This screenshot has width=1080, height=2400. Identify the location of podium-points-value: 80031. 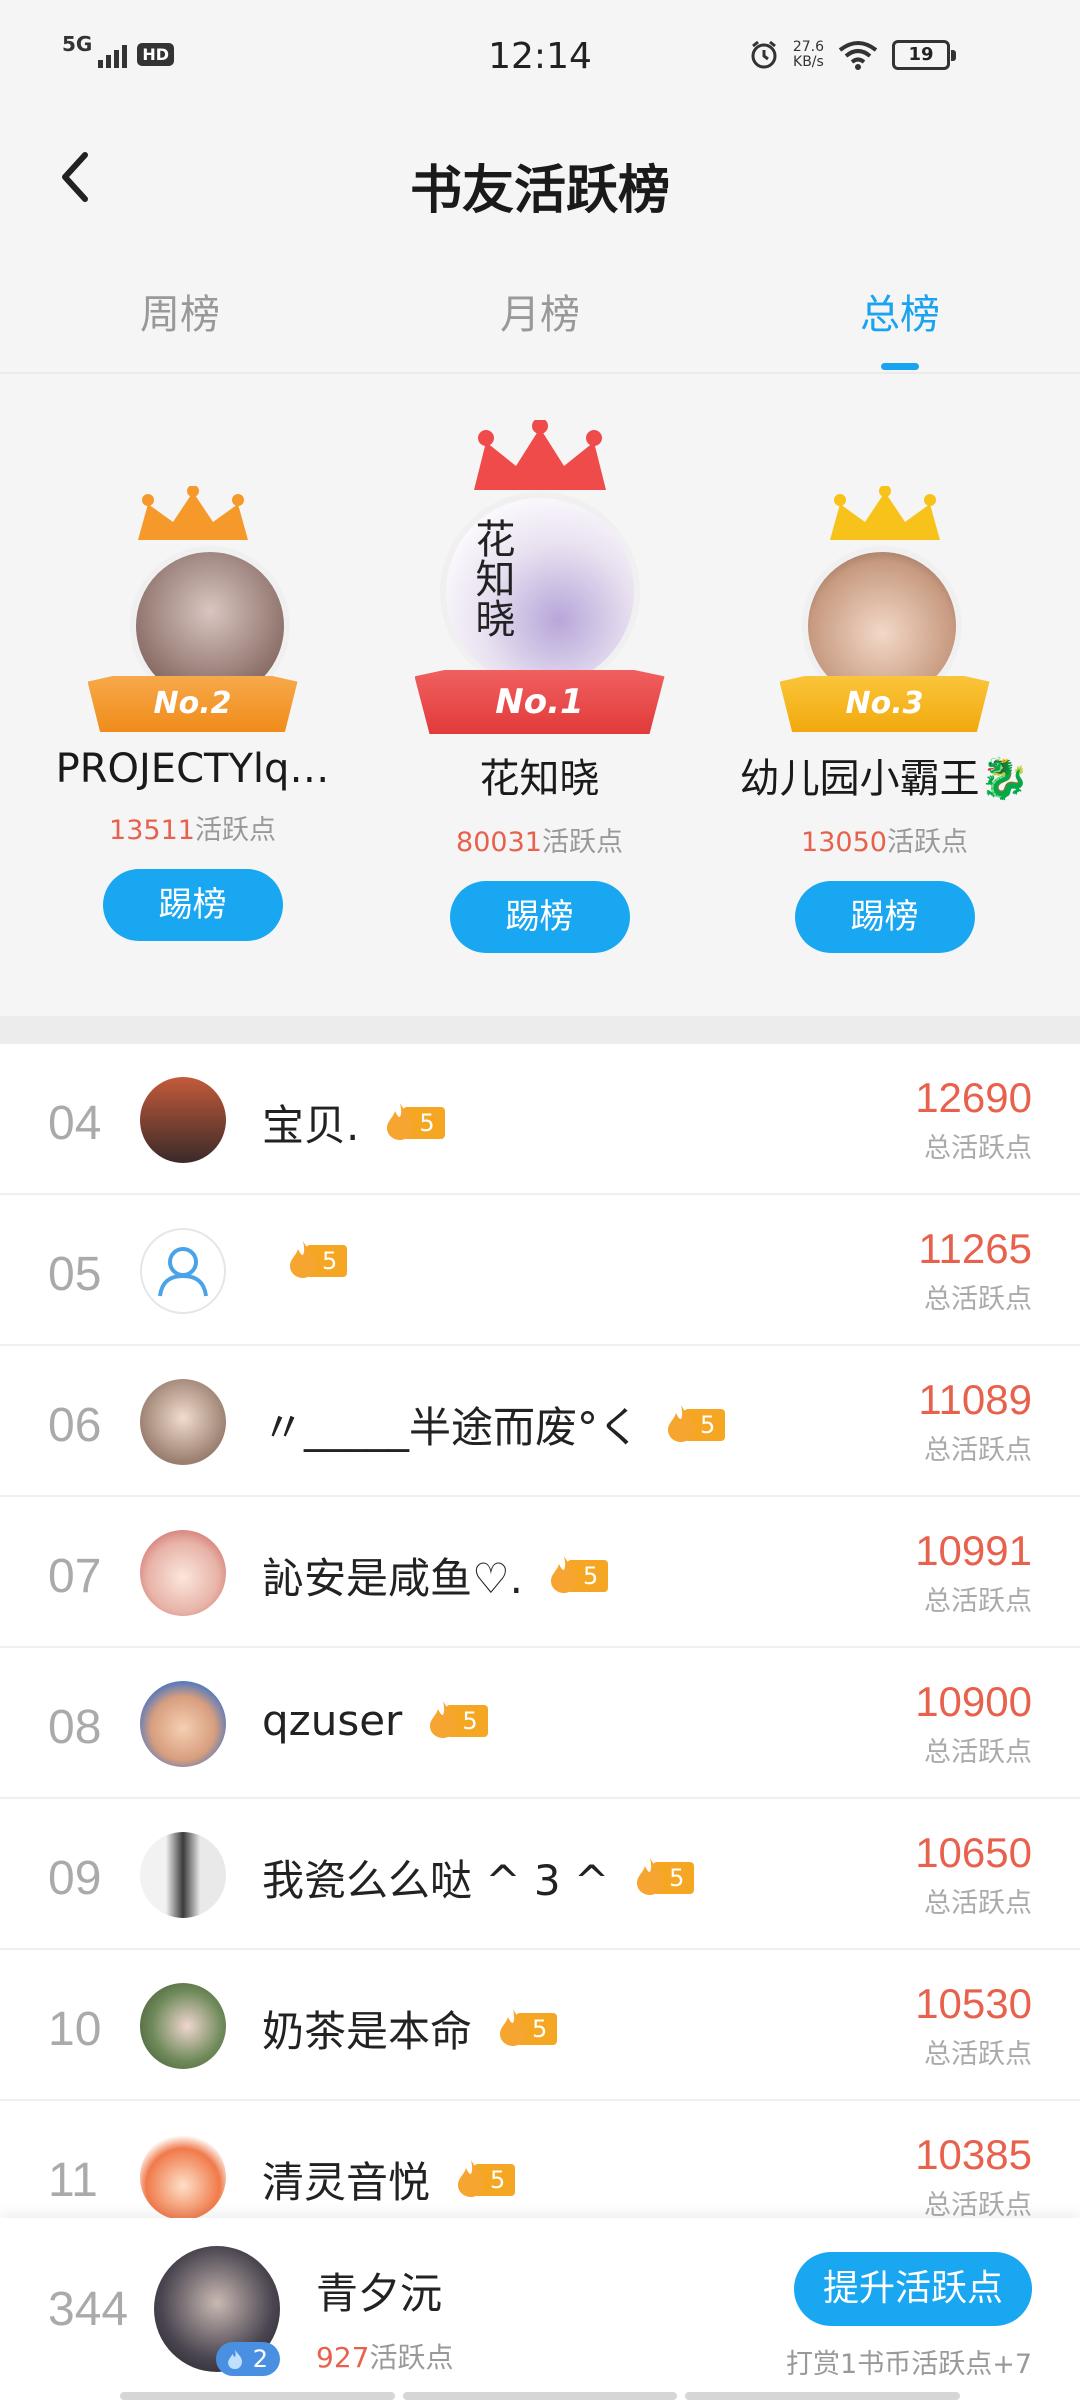
(499, 842).